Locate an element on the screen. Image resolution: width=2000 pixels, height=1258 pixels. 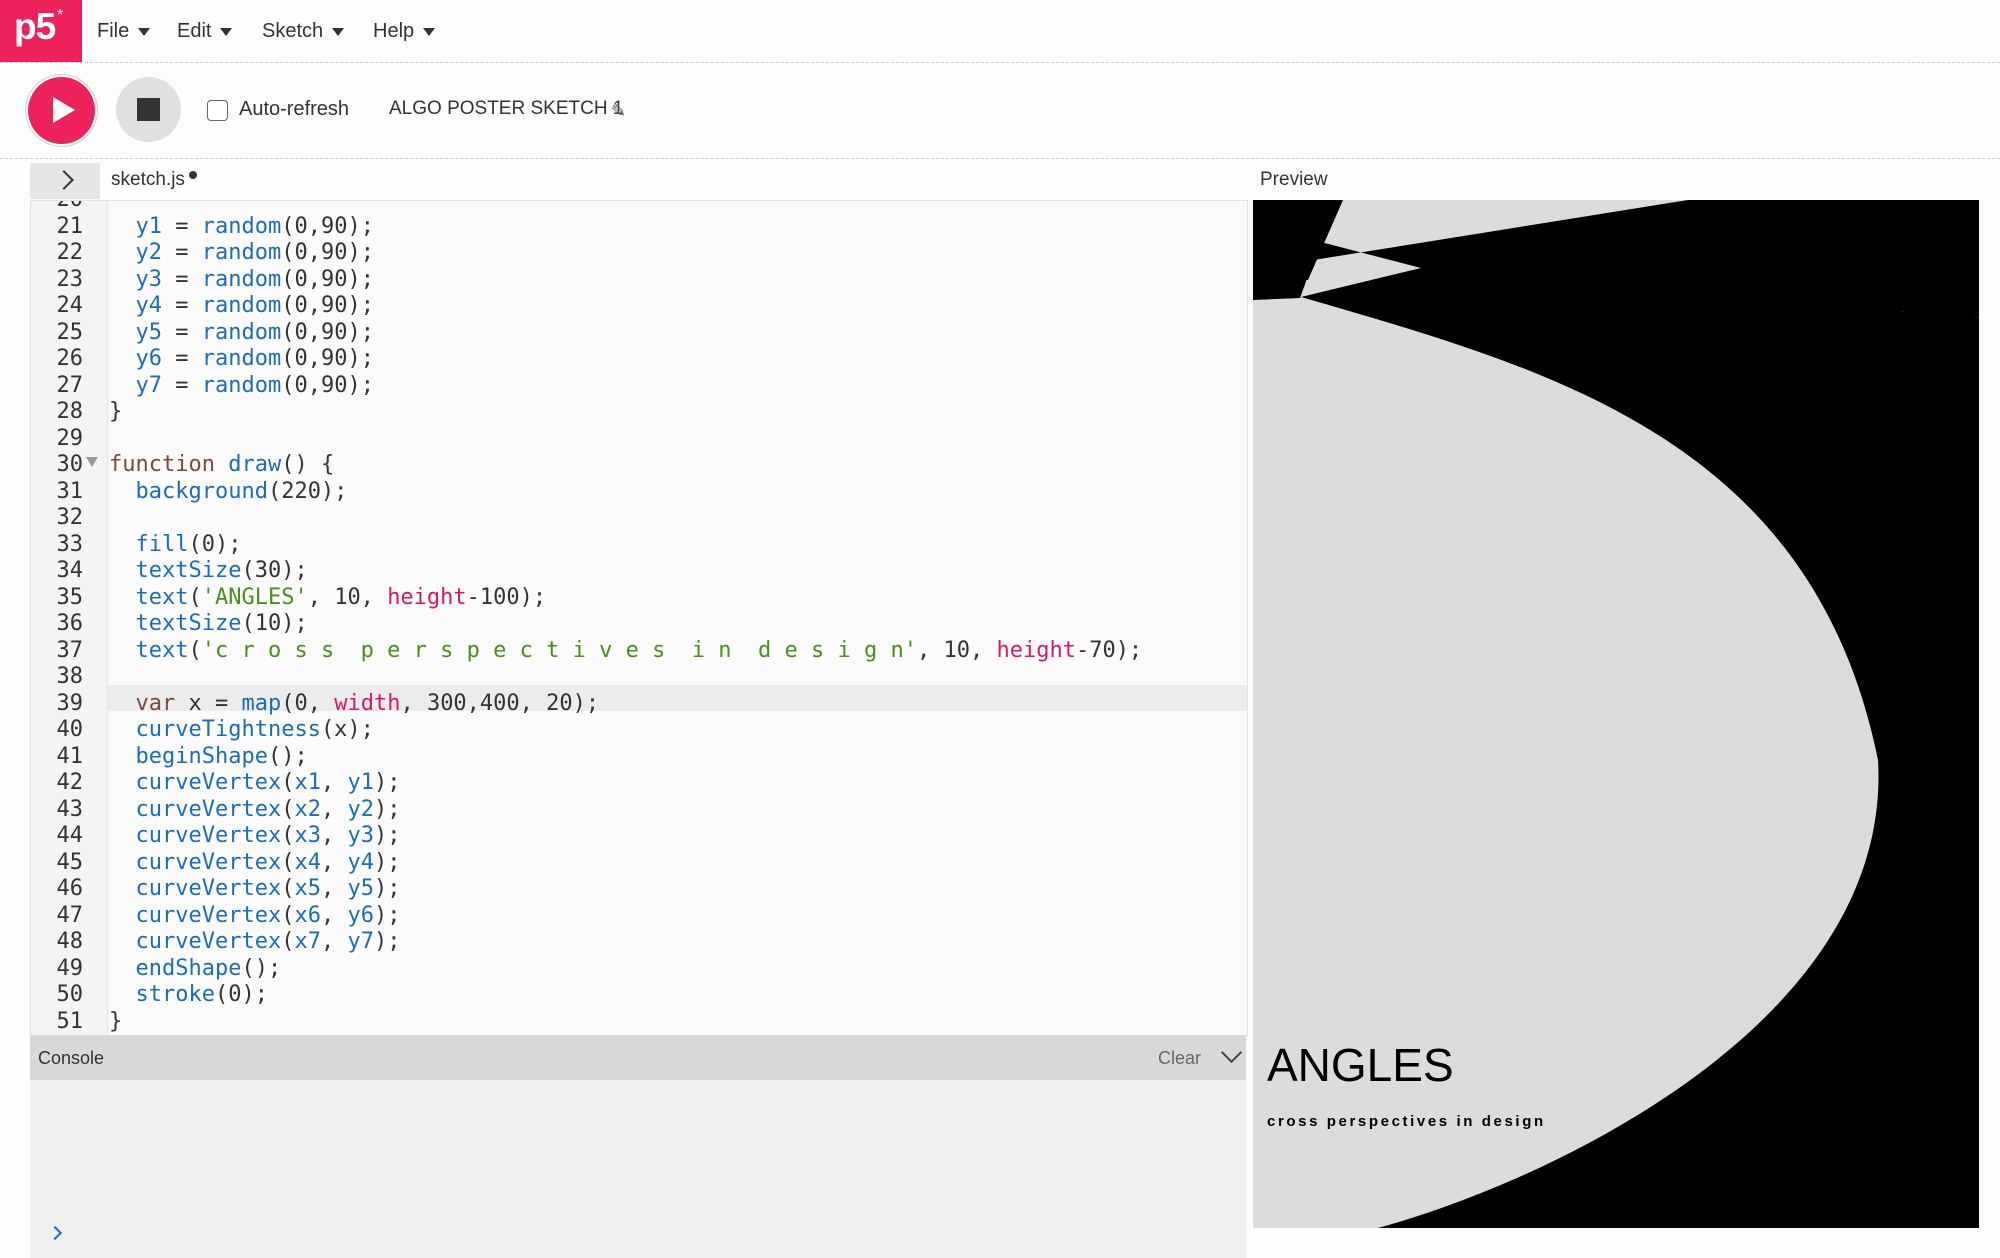
console-clear-button: Clear is located at coordinates (1179, 1058).